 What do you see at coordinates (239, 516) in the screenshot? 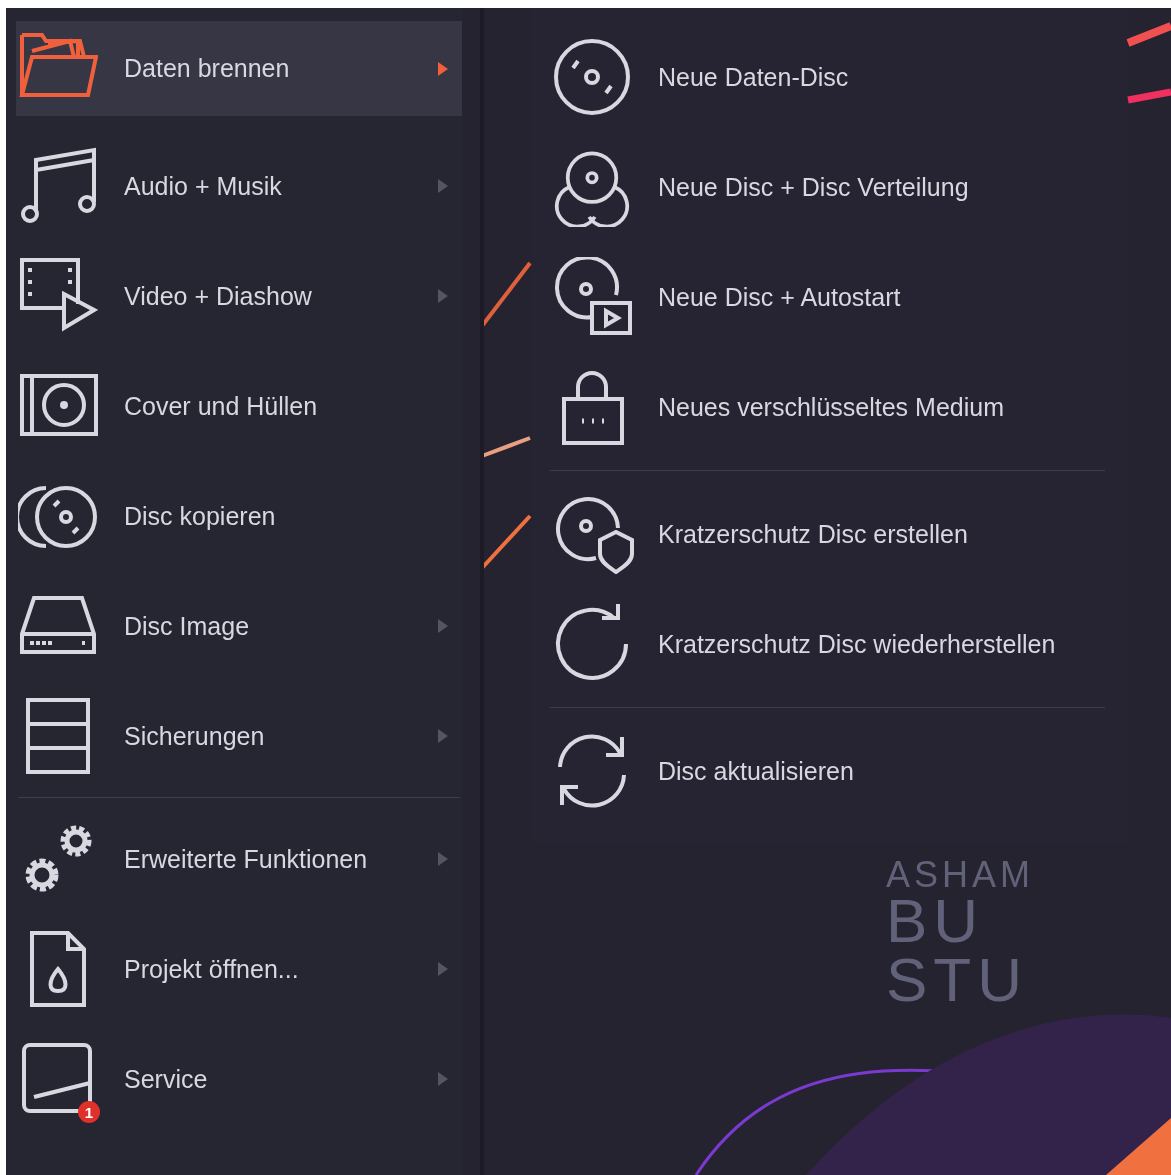
I see `menu-item: Disc kopieren` at bounding box center [239, 516].